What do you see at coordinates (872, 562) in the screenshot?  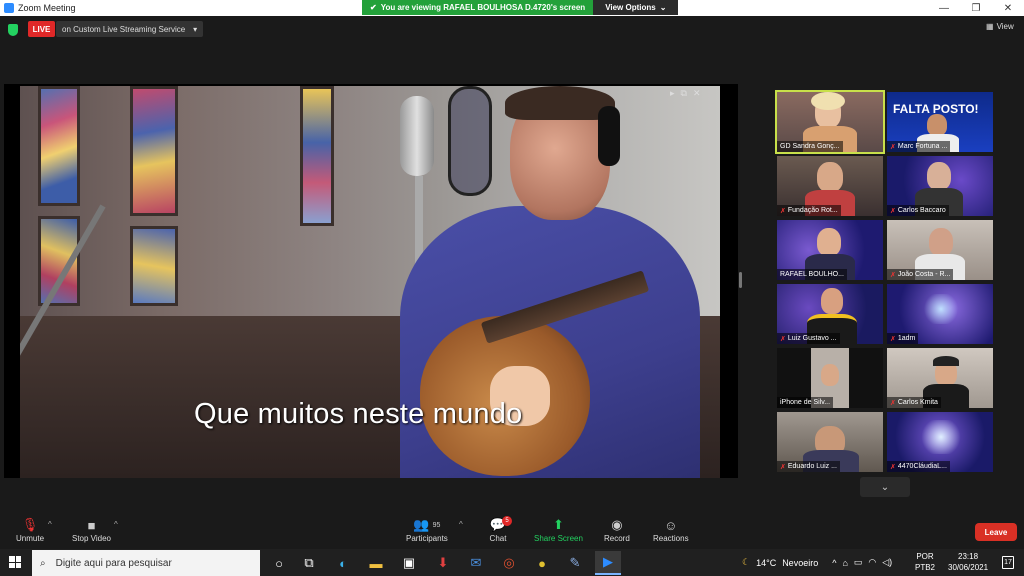 I see `wifi-icon: ◠` at bounding box center [872, 562].